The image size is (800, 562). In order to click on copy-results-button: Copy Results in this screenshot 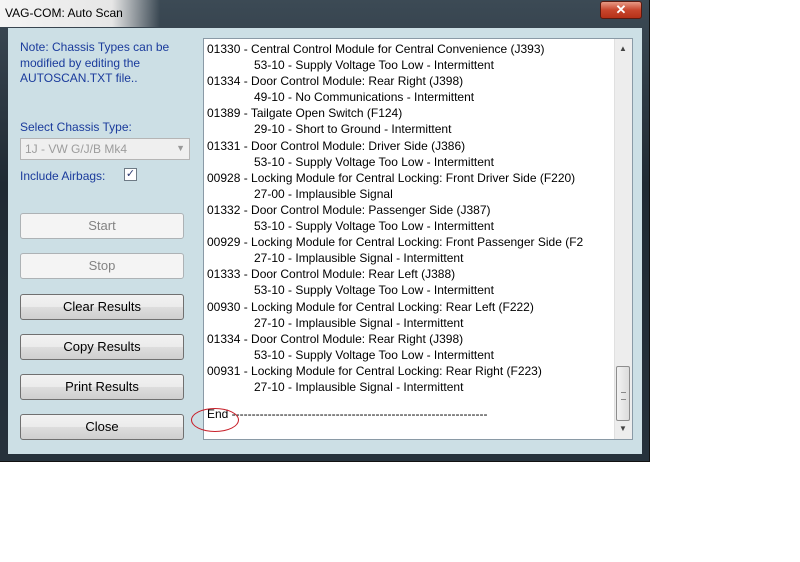, I will do `click(102, 347)`.